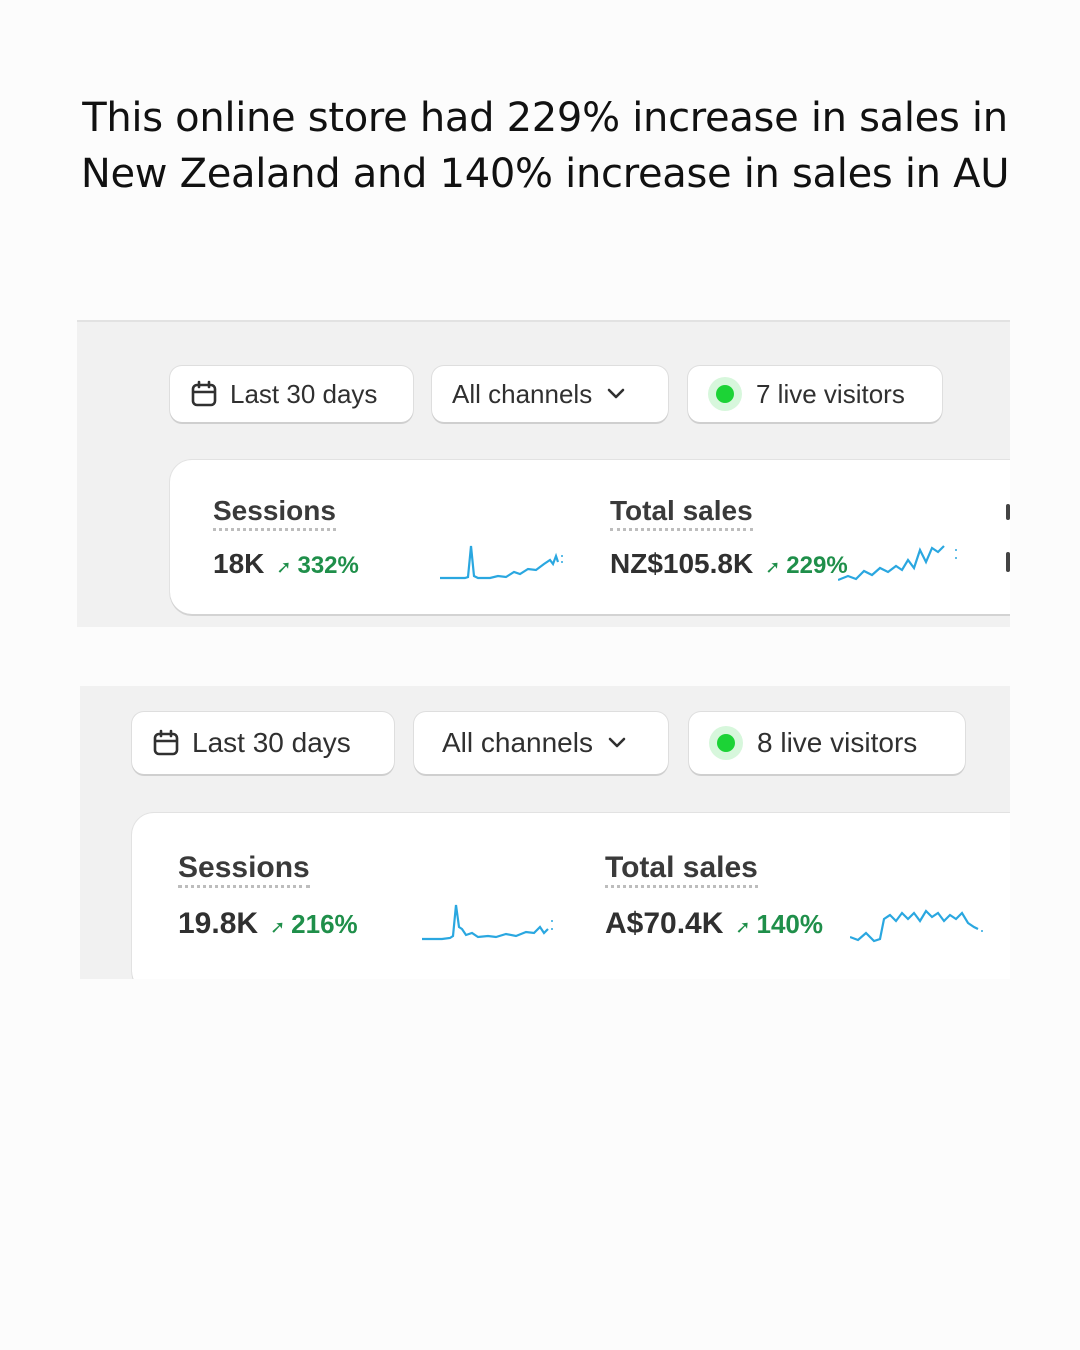 Image resolution: width=1080 pixels, height=1350 pixels. I want to click on sessions-change-value: 332%, so click(328, 565).